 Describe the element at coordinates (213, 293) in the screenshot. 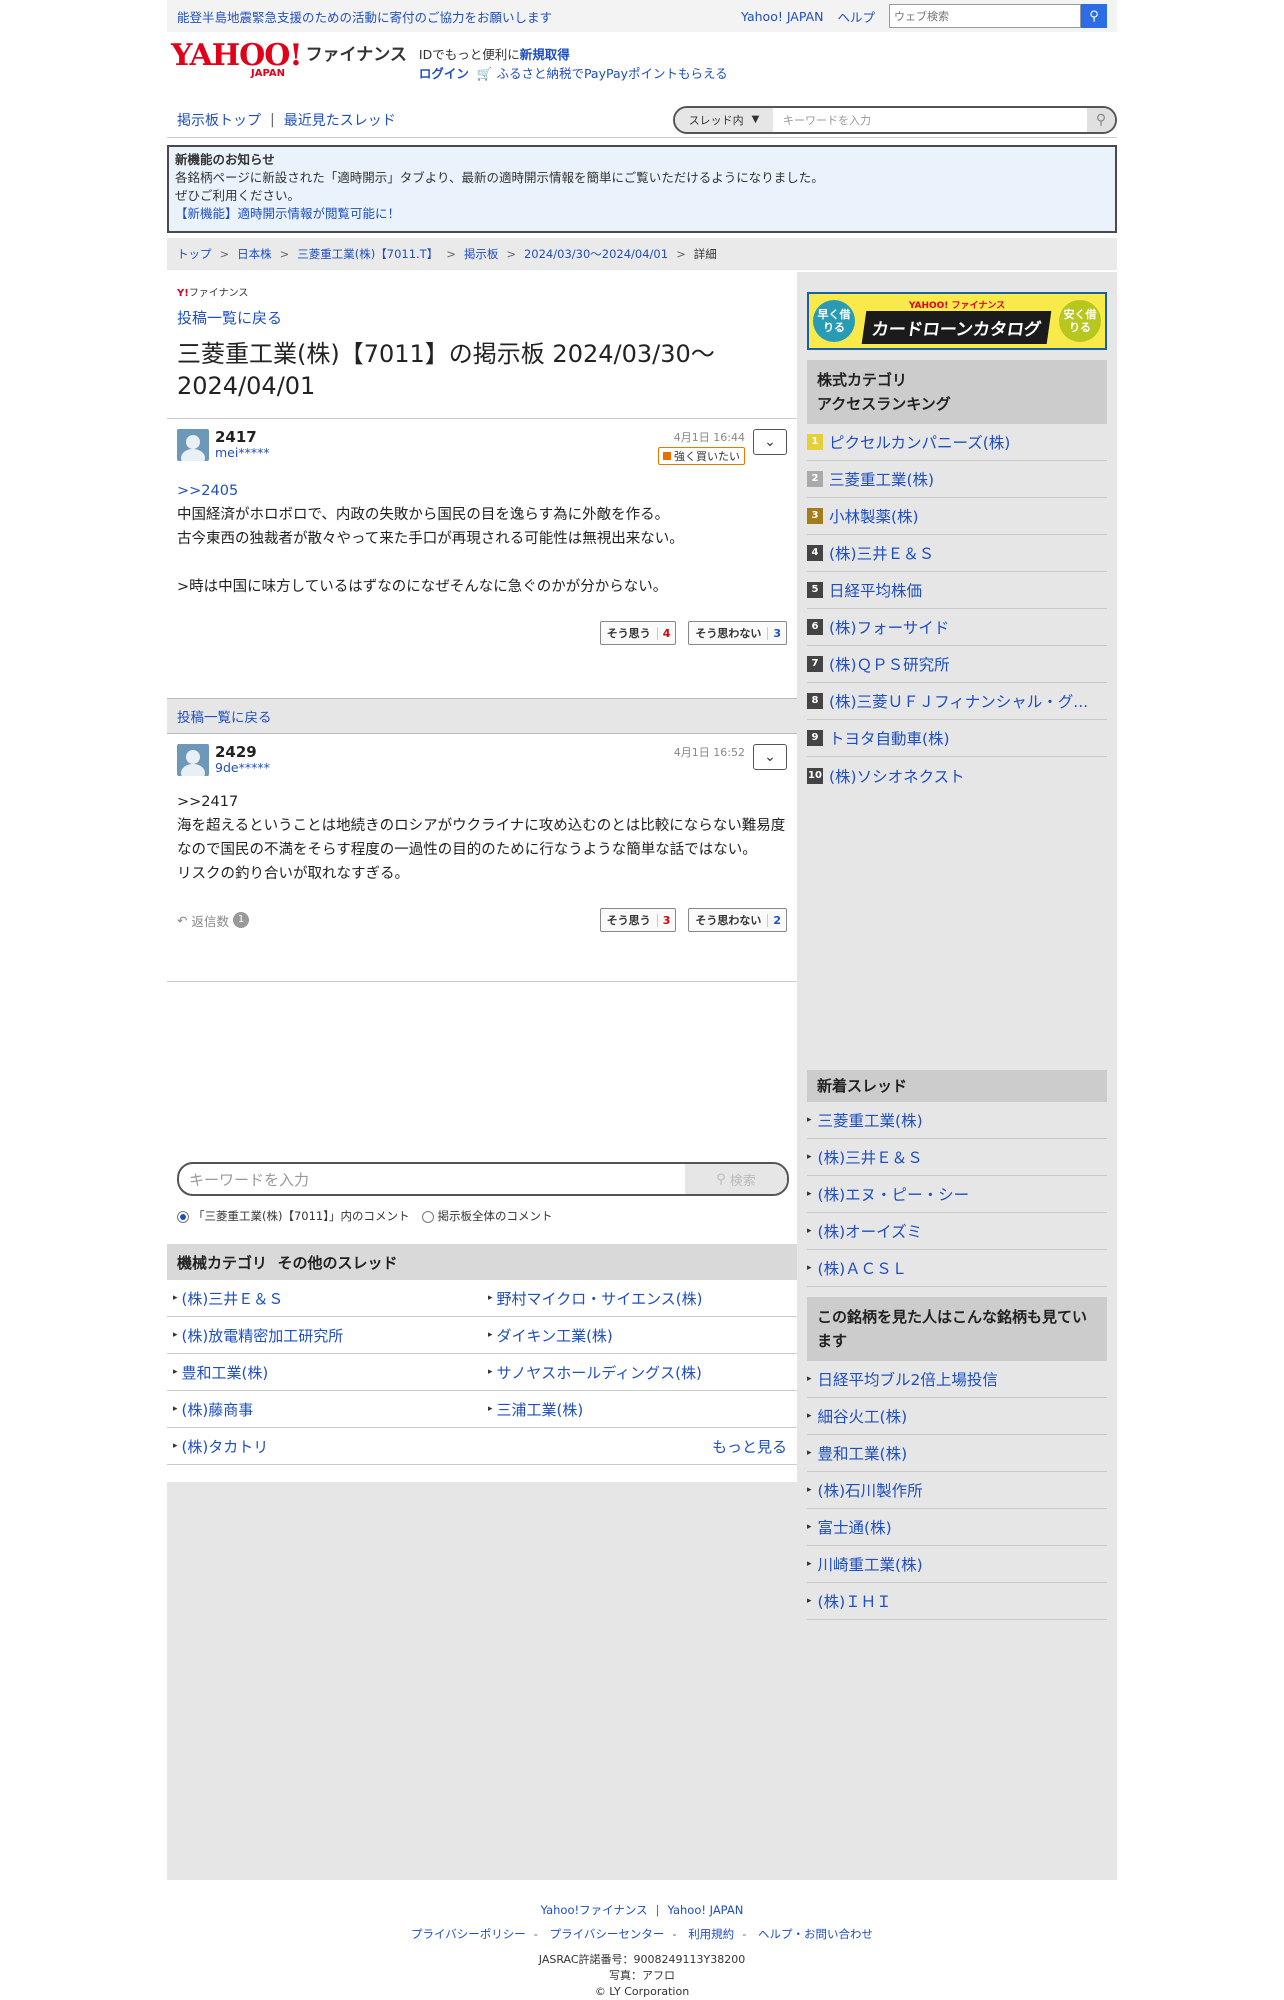

I see `finance-mini-logo: Y!ファイナンス` at that location.